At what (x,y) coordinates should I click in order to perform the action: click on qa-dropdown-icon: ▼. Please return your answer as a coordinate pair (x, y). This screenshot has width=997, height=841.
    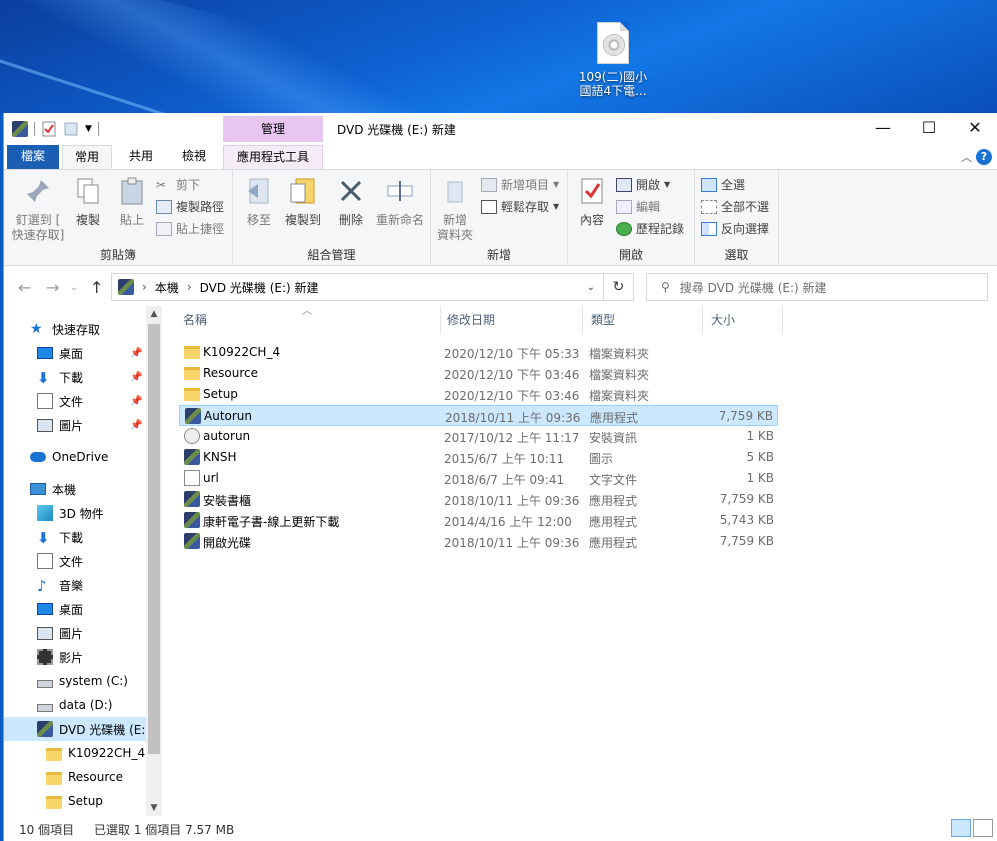
    Looking at the image, I should click on (88, 129).